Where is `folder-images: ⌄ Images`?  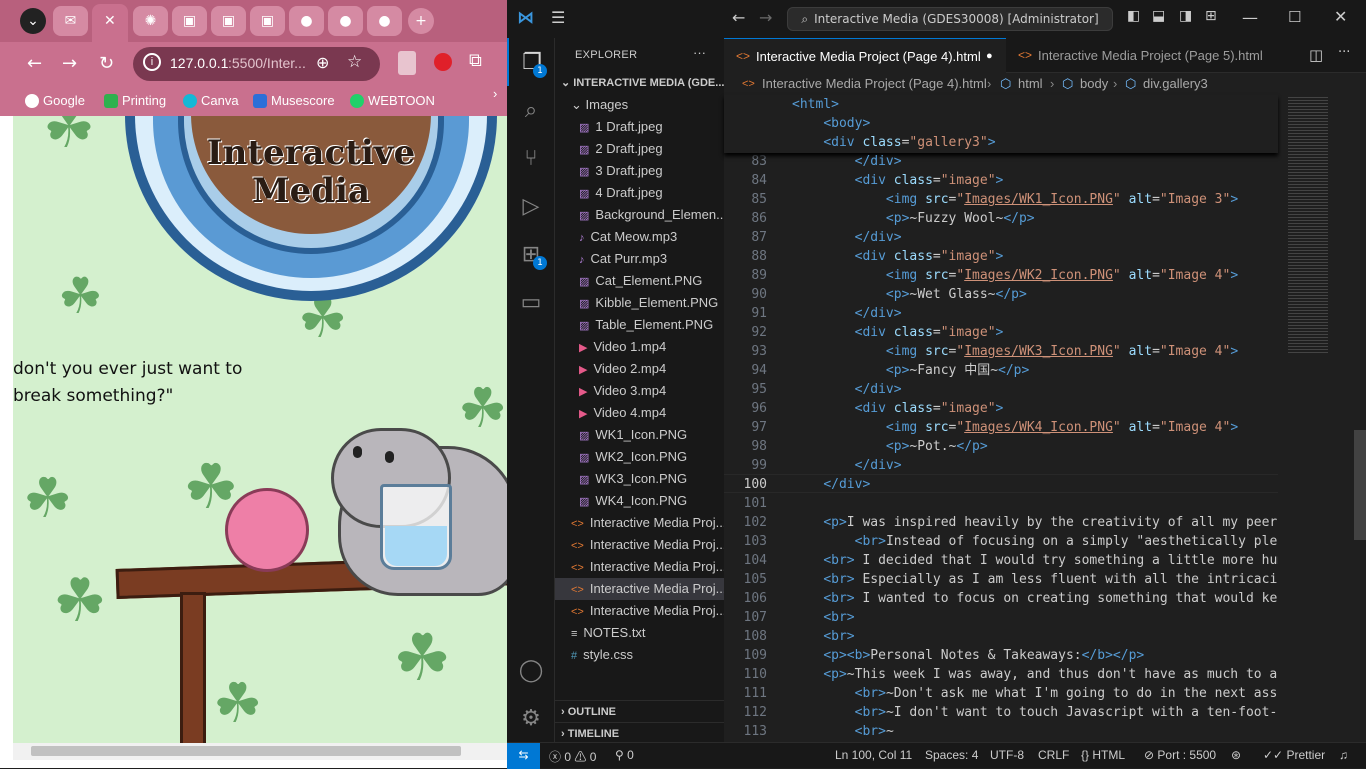
folder-images: ⌄ Images is located at coordinates (639, 105).